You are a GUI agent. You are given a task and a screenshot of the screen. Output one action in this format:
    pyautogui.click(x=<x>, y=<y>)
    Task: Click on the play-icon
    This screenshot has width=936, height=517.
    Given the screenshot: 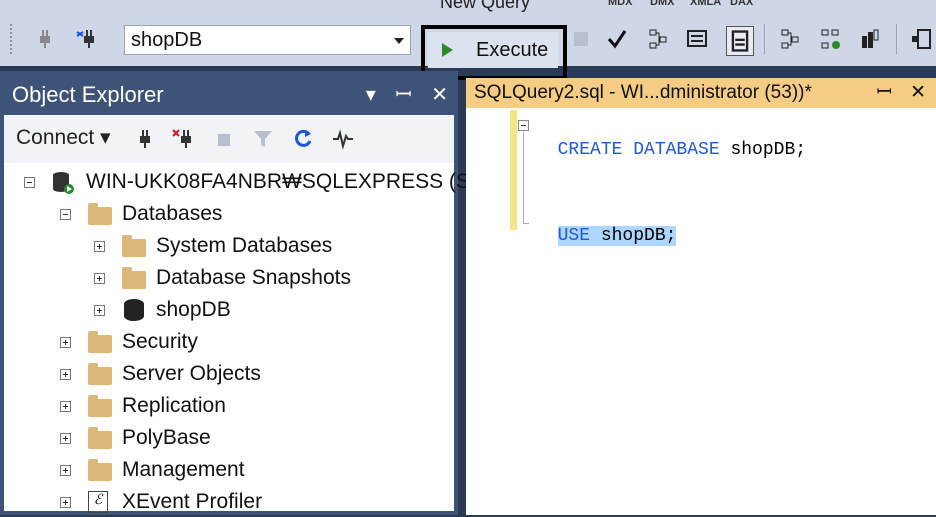 What is the action you would take?
    pyautogui.click(x=447, y=50)
    